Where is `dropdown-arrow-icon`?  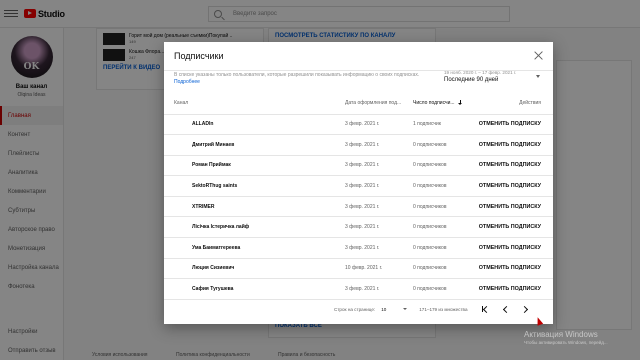 dropdown-arrow-icon is located at coordinates (405, 308).